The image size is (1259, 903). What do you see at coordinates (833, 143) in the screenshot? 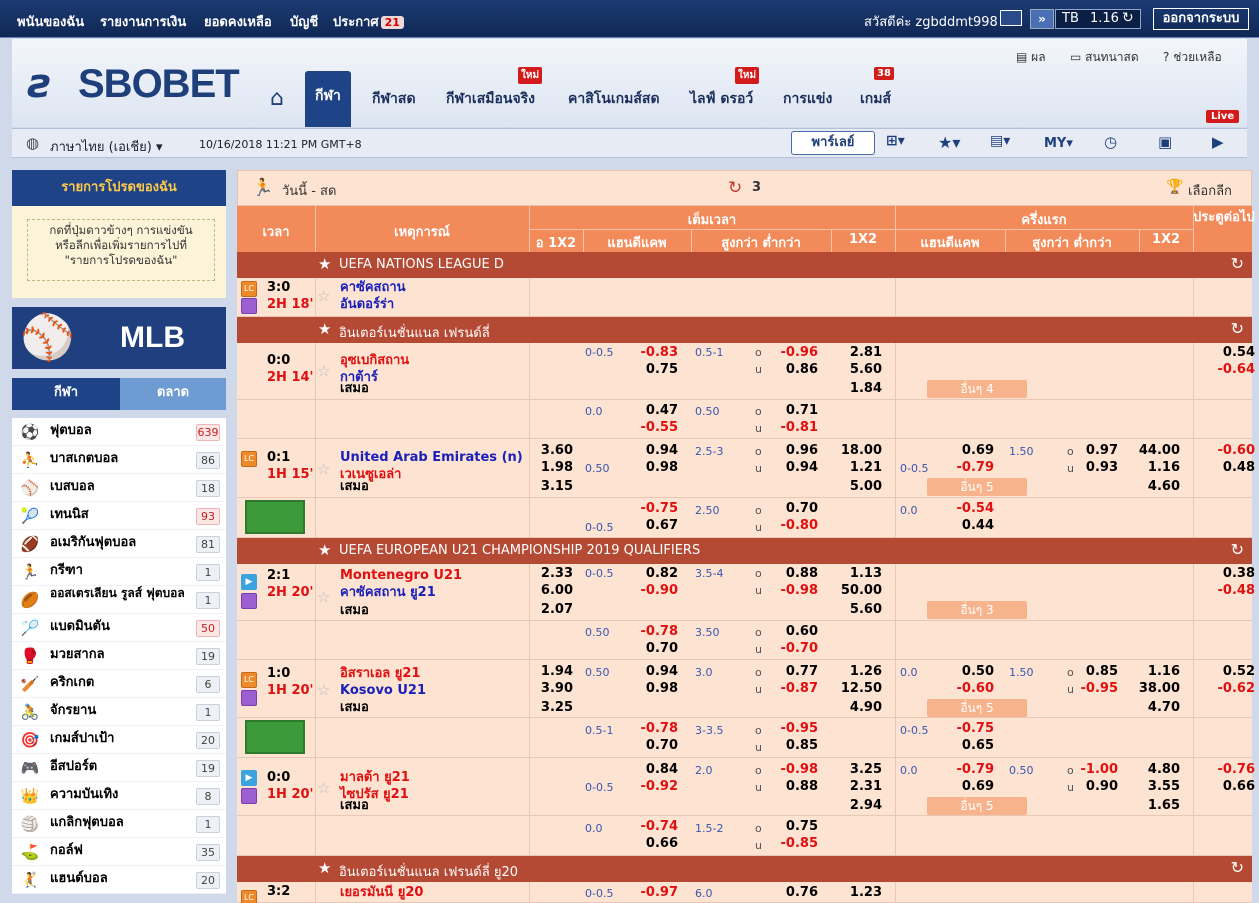
I see `parlay-button: พาร์เลย์` at bounding box center [833, 143].